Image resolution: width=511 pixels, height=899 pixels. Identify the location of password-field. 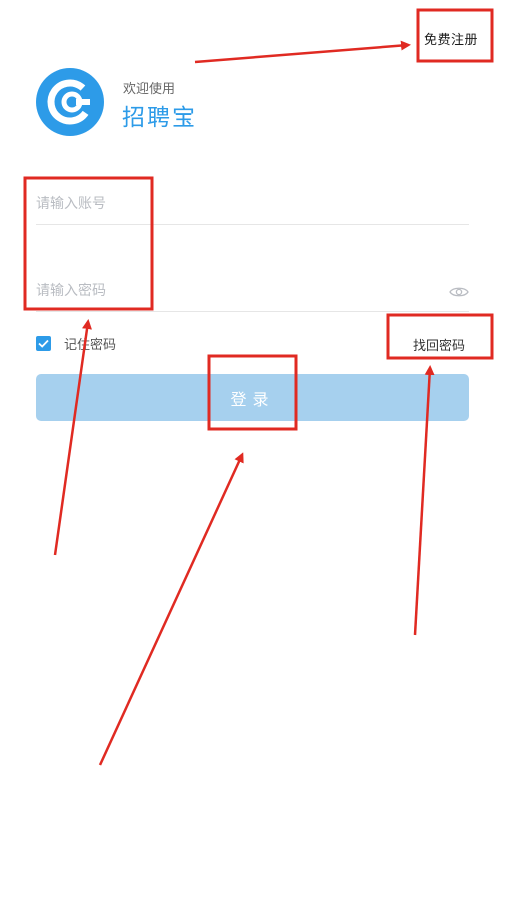
(252, 291).